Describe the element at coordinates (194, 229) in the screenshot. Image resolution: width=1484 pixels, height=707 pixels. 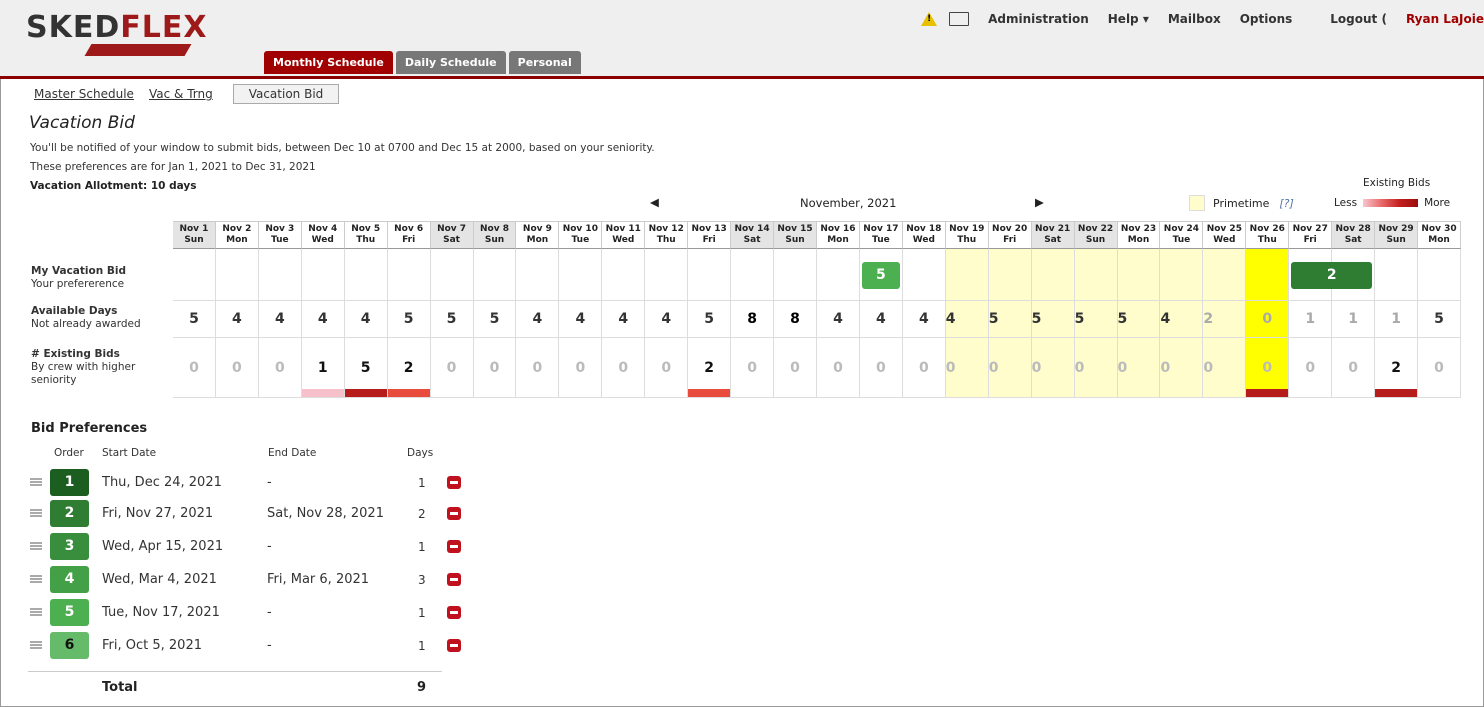
I see `day-date: Nov 1` at that location.